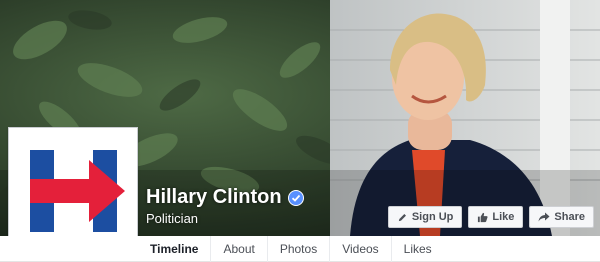  Describe the element at coordinates (432, 217) in the screenshot. I see `sign-up-label: Sign Up` at that location.